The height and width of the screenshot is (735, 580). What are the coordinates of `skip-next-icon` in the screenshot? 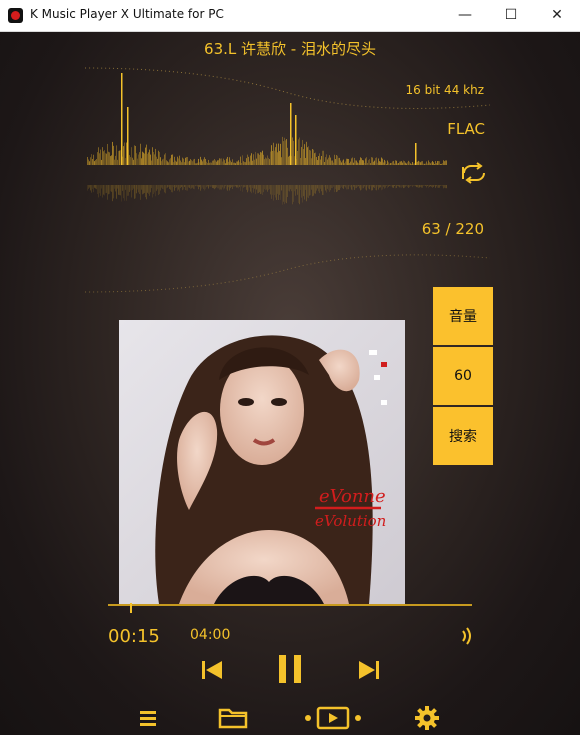 It's located at (369, 670).